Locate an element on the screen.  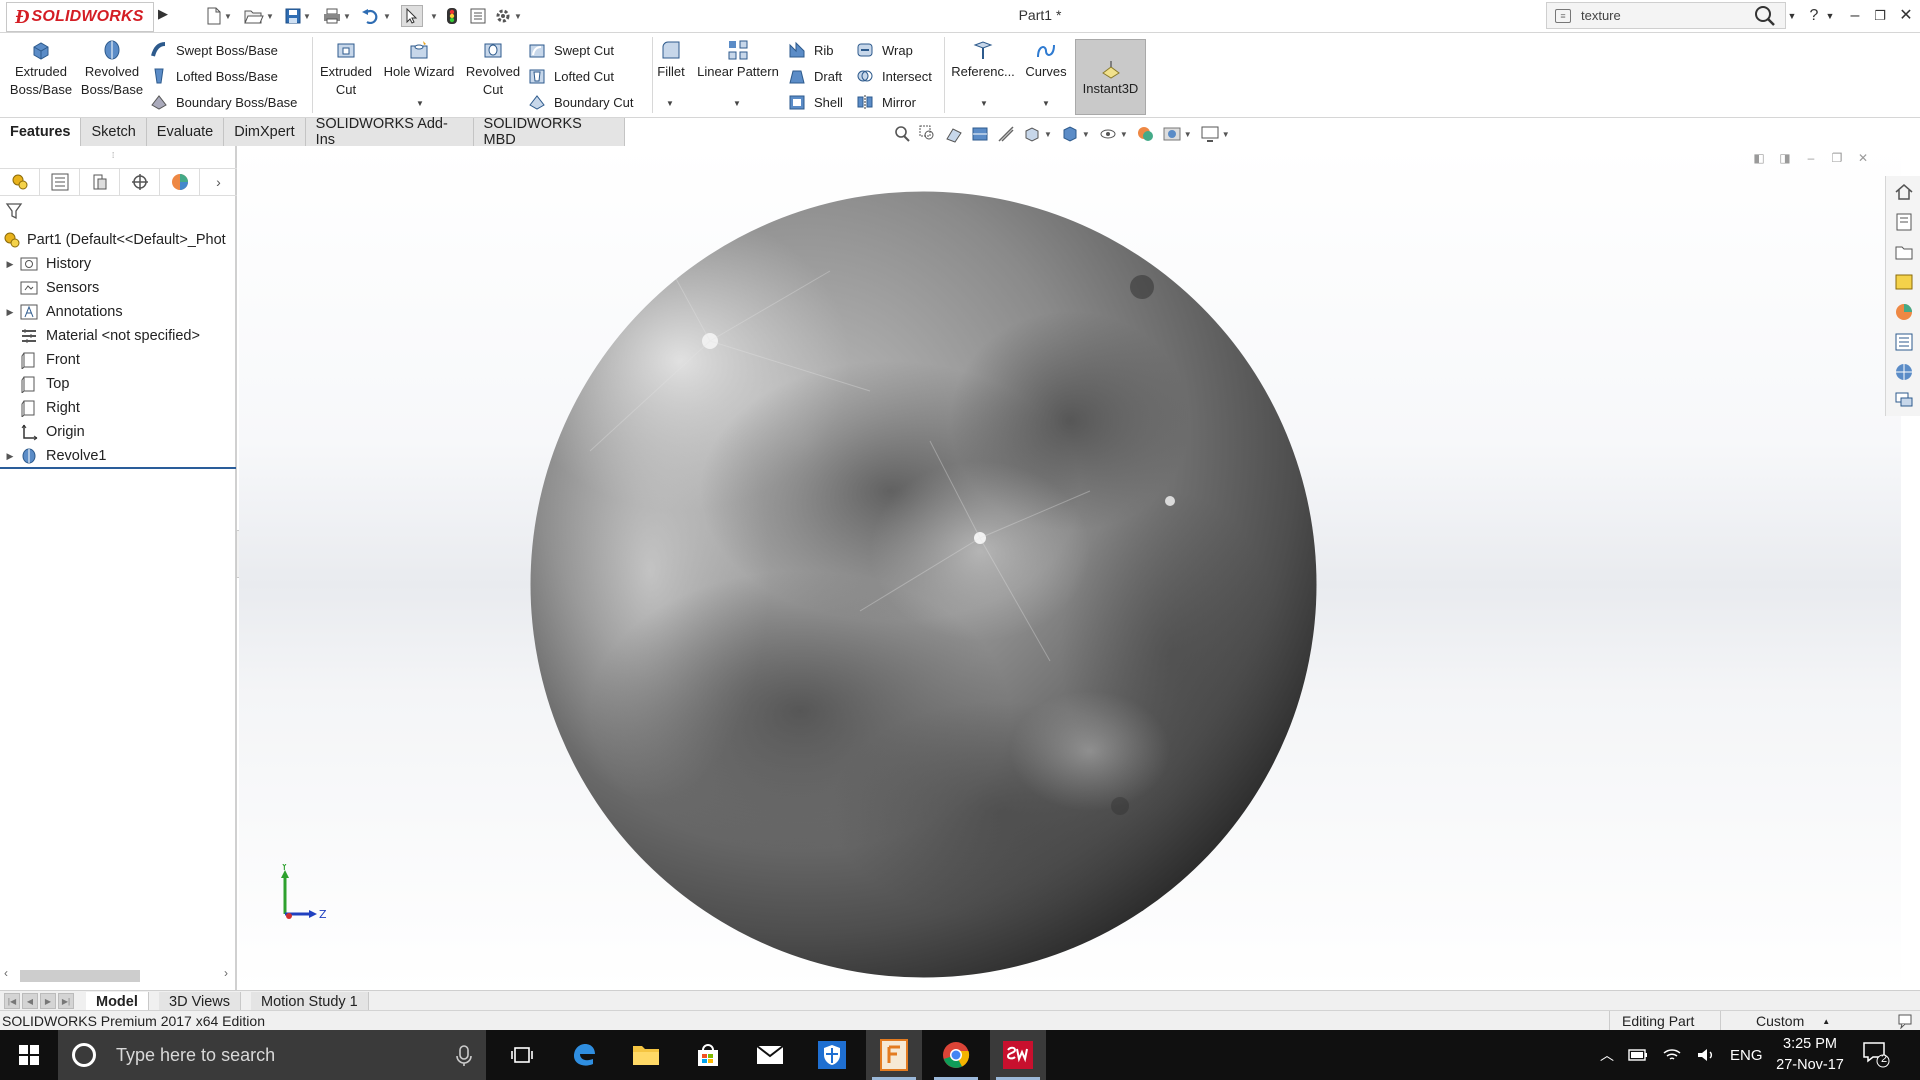
custom-properties-icon is located at coordinates (1904, 342).